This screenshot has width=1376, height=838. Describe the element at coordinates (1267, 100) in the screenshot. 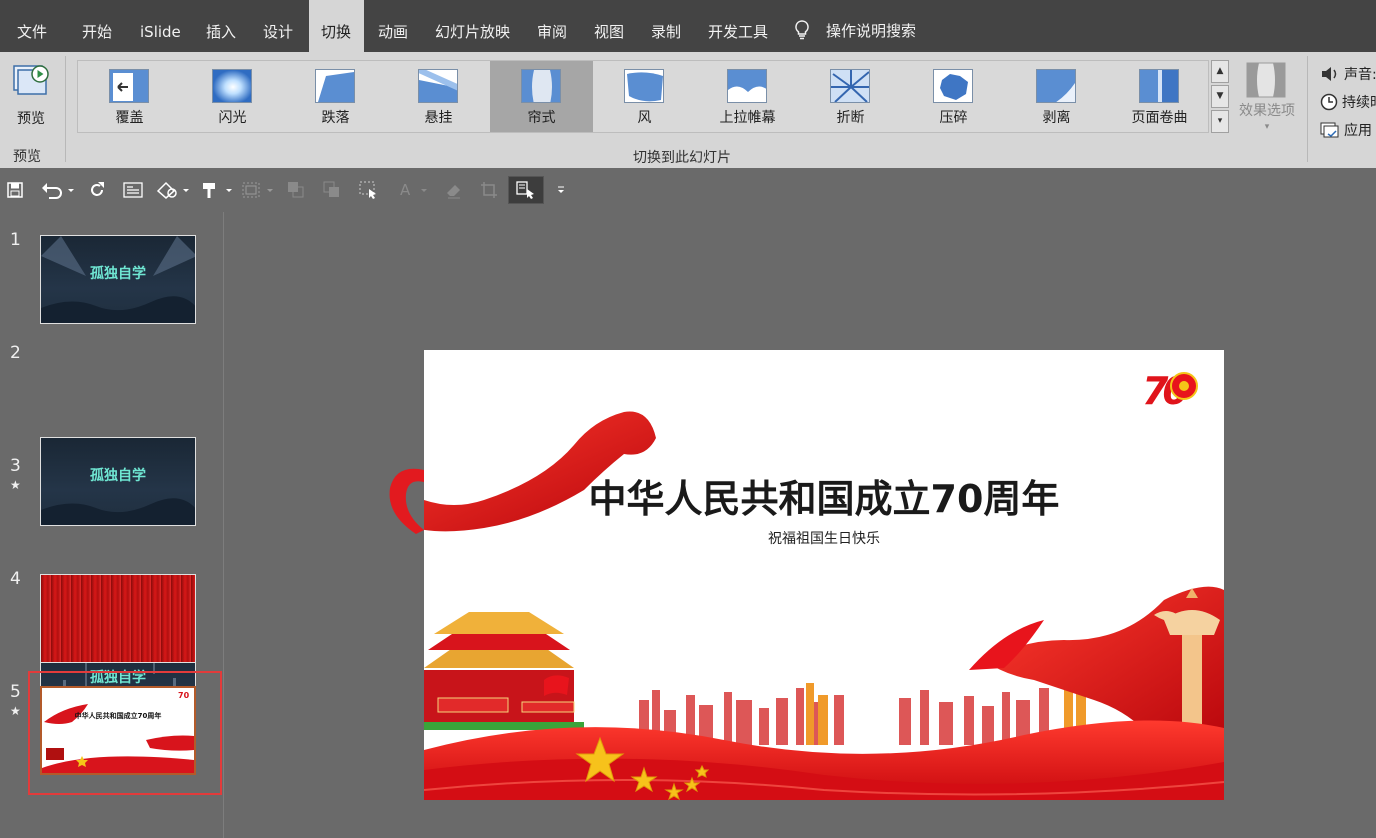

I see `effect-options-button: 效果选项 ▾` at that location.